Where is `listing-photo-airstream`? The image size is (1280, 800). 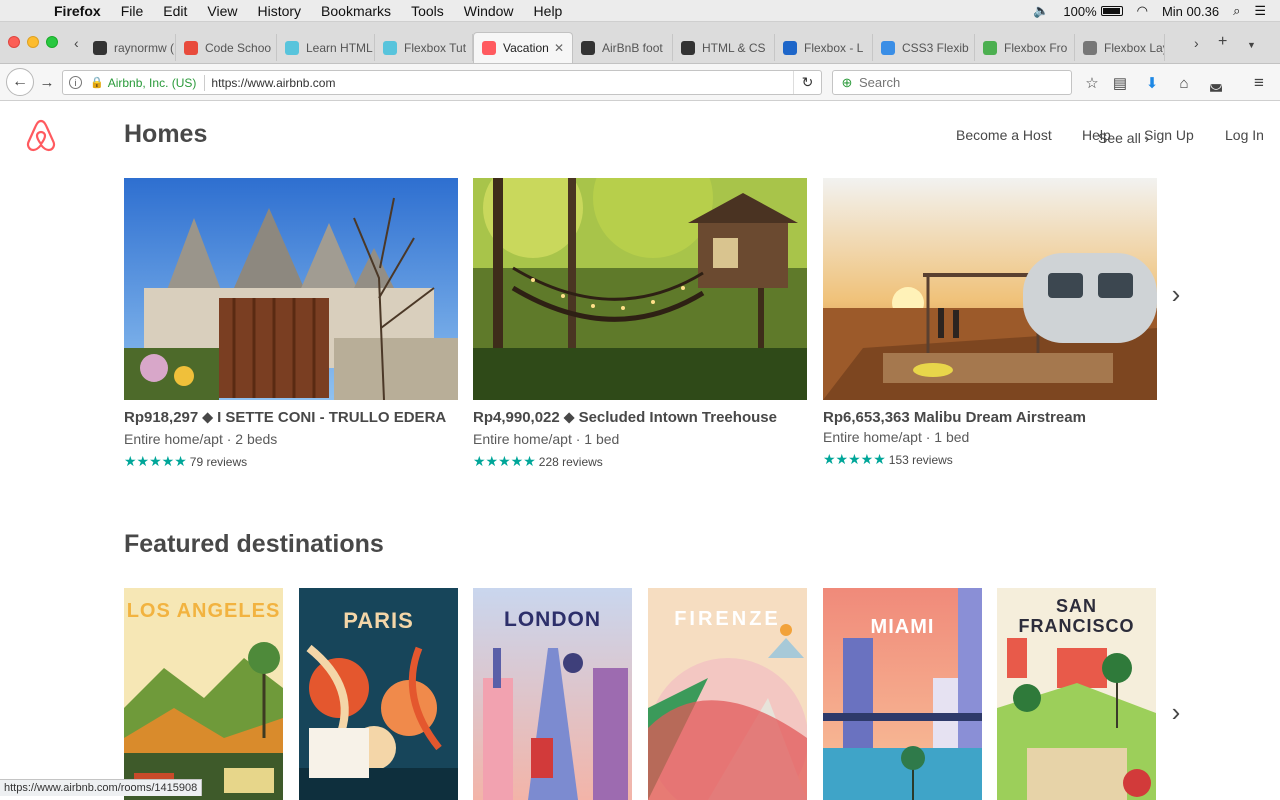
listing-photo-airstream is located at coordinates (990, 289).